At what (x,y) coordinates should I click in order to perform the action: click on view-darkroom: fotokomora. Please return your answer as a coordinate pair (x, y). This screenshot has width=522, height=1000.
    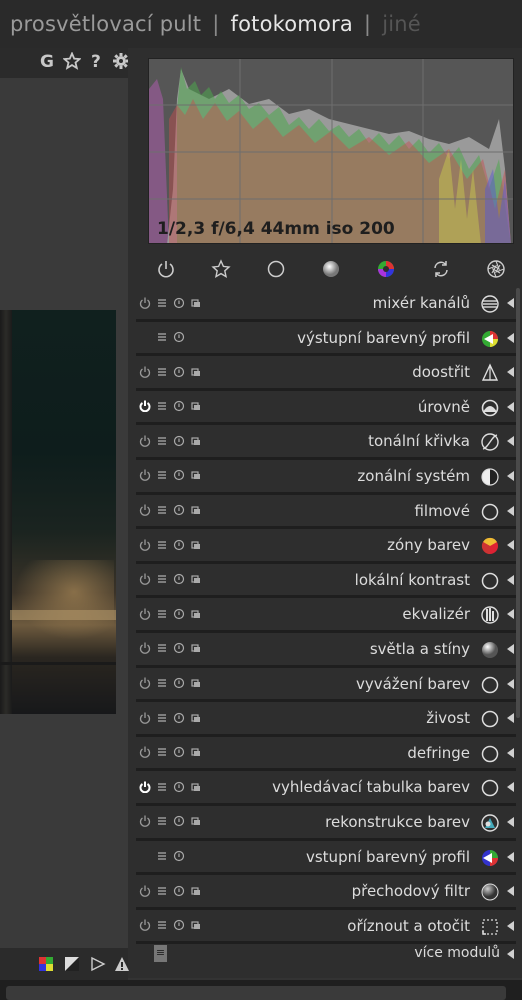
    Looking at the image, I should click on (292, 24).